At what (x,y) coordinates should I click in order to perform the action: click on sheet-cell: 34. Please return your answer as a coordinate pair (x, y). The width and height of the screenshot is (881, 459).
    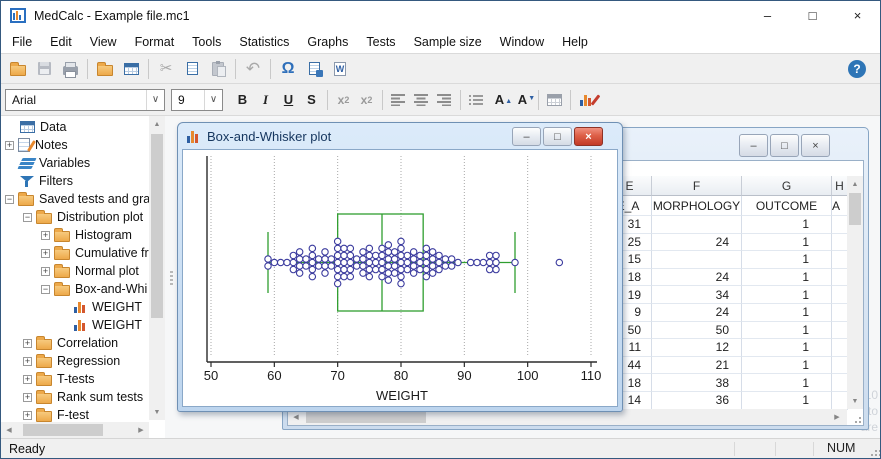
    Looking at the image, I should click on (697, 295).